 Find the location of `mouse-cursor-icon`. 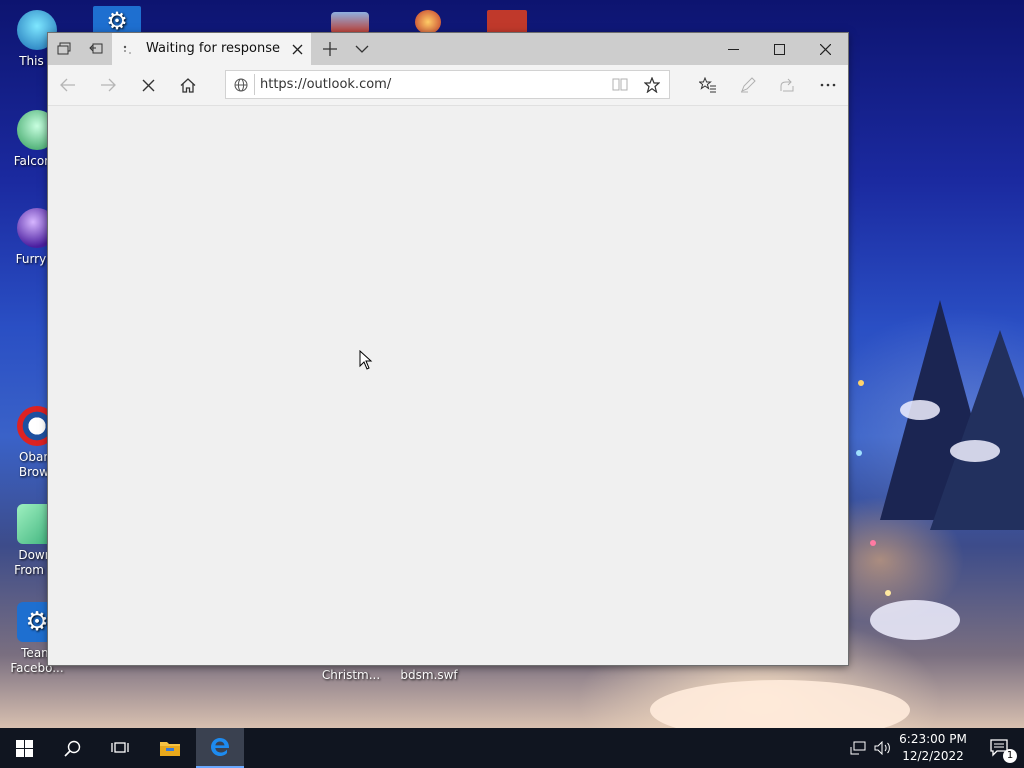

mouse-cursor-icon is located at coordinates (366, 360).